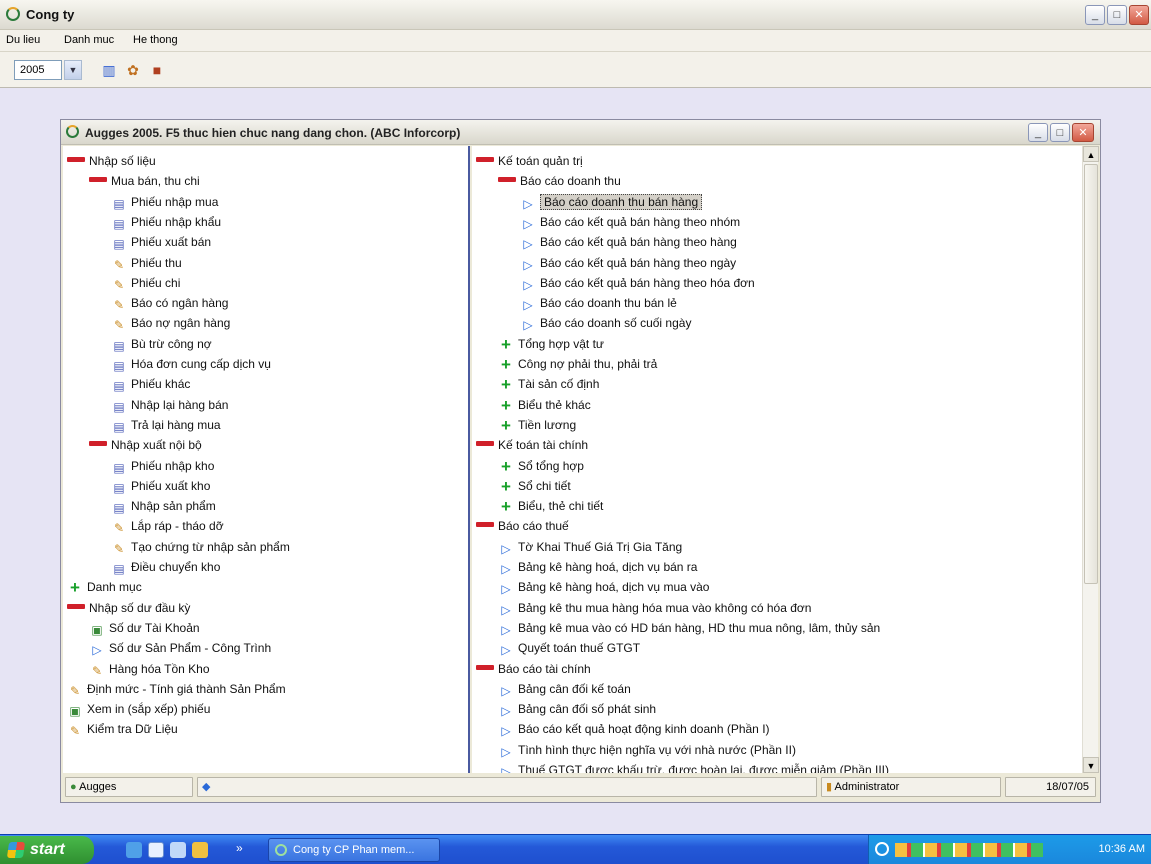 This screenshot has height=864, width=1151. Describe the element at coordinates (73, 70) in the screenshot. I see `chevron-down-icon: ▼` at that location.